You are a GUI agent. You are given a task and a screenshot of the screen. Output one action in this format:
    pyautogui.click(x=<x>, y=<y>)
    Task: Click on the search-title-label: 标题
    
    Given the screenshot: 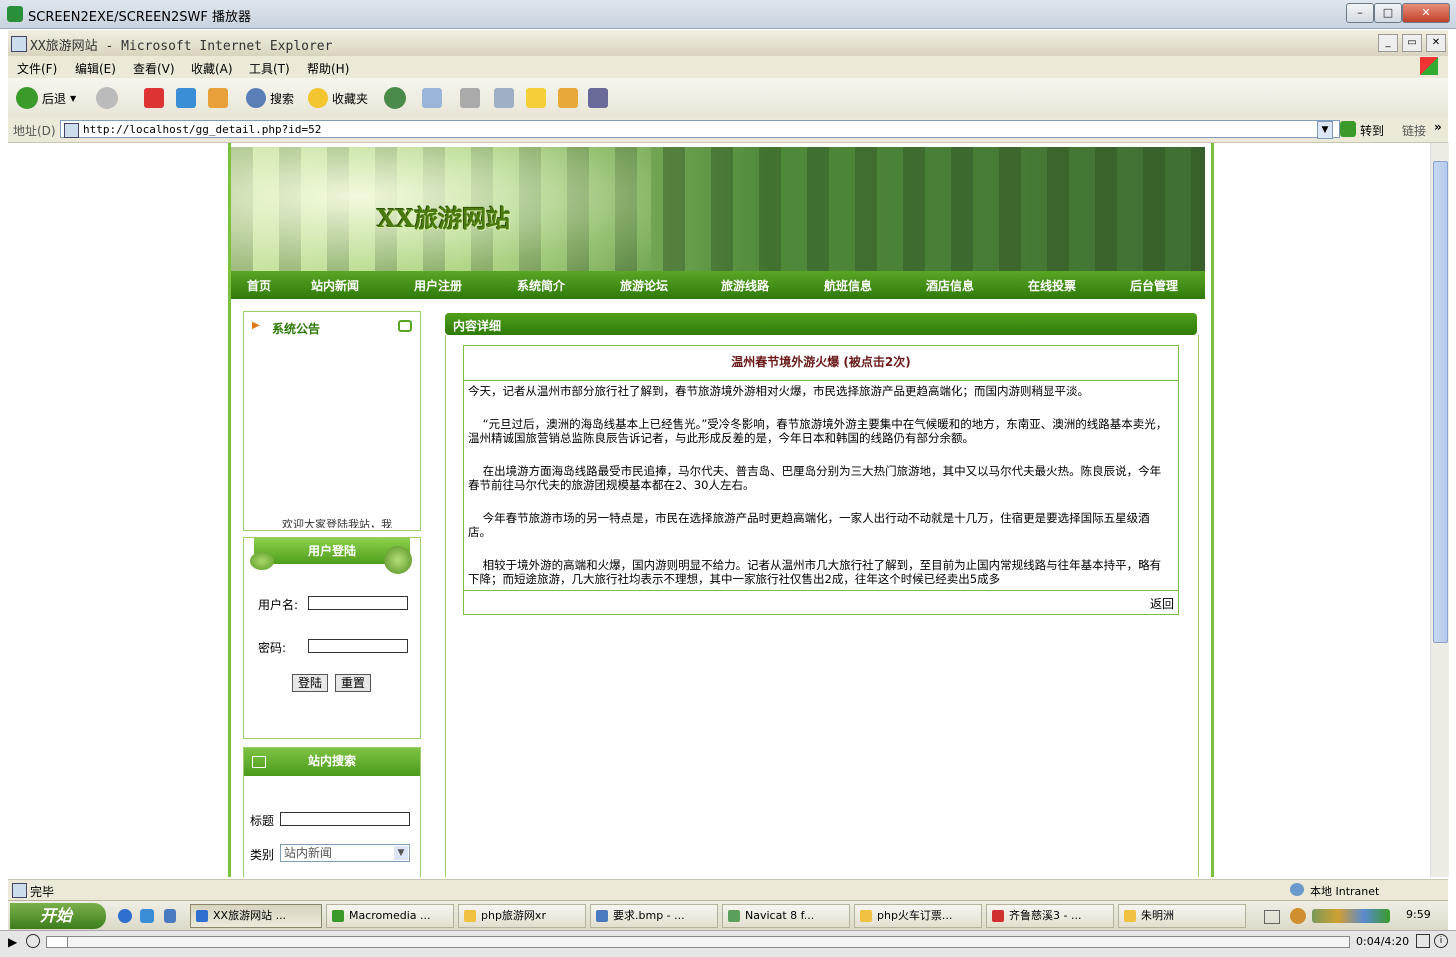 What is the action you would take?
    pyautogui.click(x=262, y=821)
    